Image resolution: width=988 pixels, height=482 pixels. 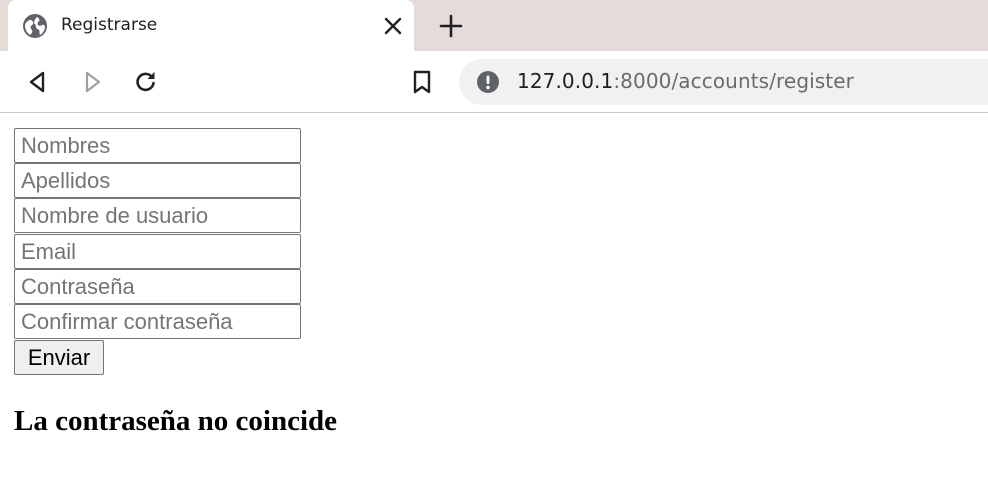 What do you see at coordinates (494, 25) in the screenshot?
I see `tab-strip: Registrarse` at bounding box center [494, 25].